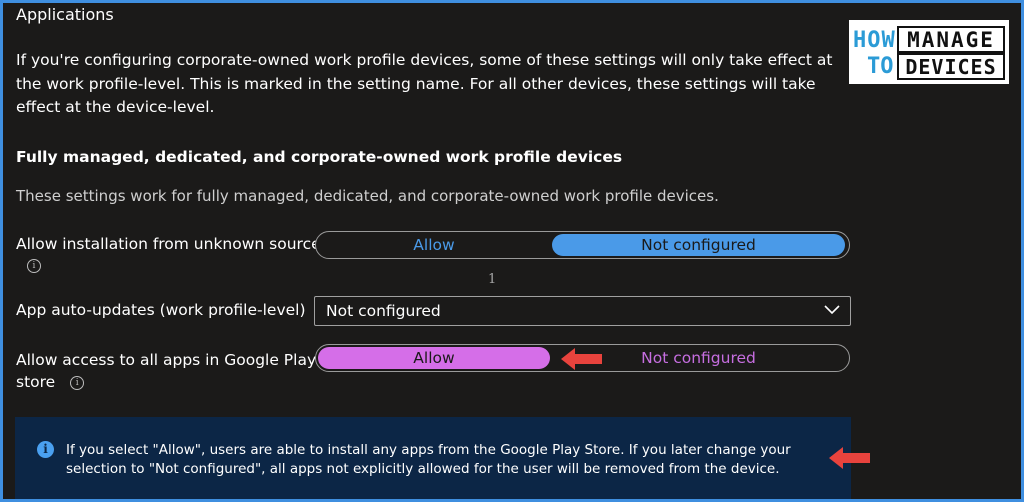 The width and height of the screenshot is (1024, 502). Describe the element at coordinates (698, 245) in the screenshot. I see `unknown-sources-option-not-configured: Not configured` at that location.